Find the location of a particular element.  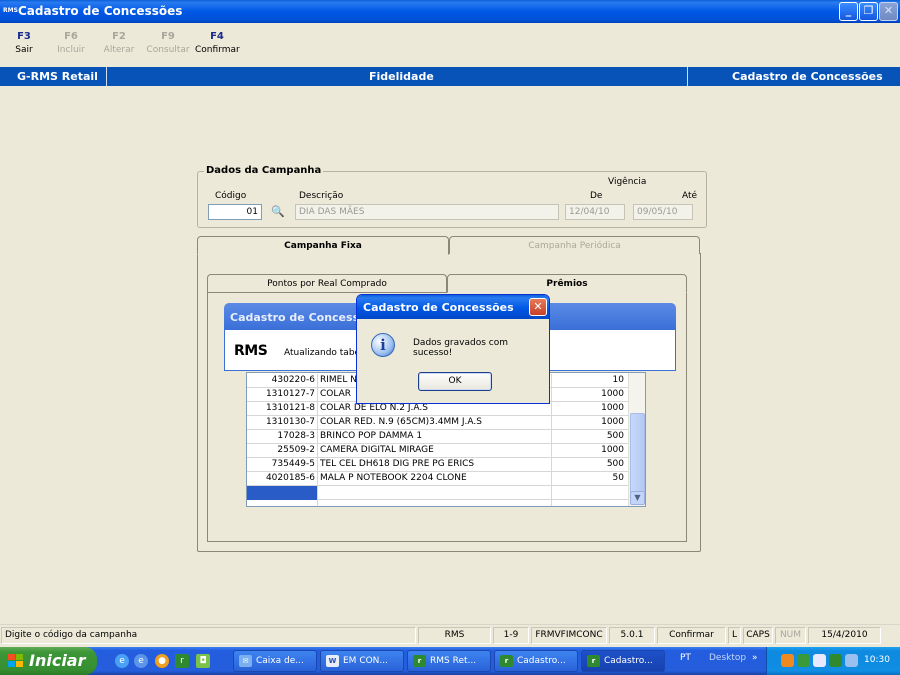

item-points-cell: 50 is located at coordinates (618, 478).